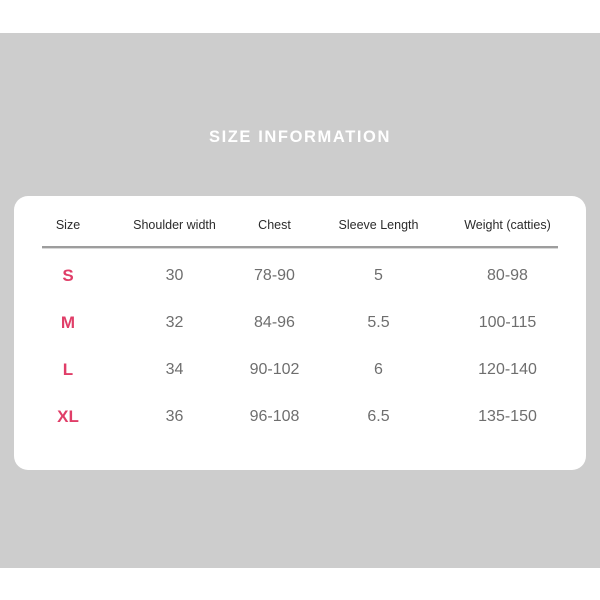  What do you see at coordinates (507, 369) in the screenshot?
I see `cell-weight: 120-140` at bounding box center [507, 369].